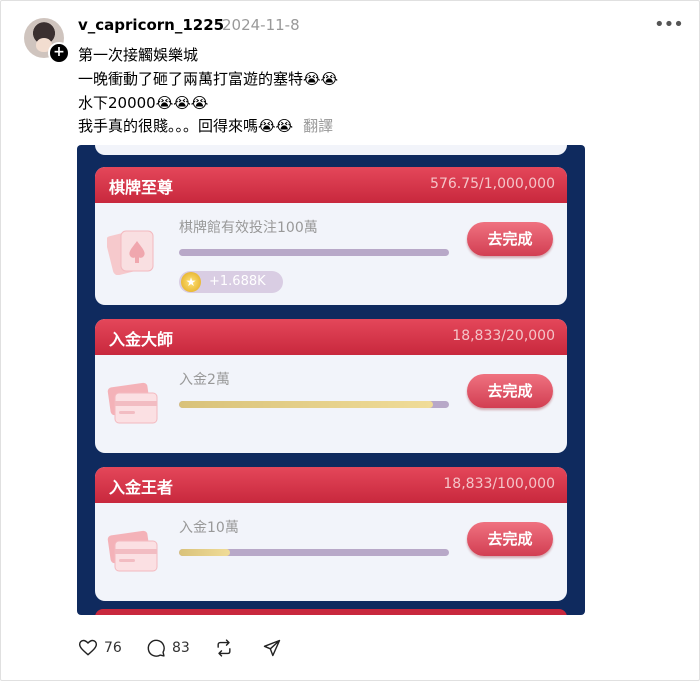 The image size is (700, 681). Describe the element at coordinates (88, 647) in the screenshot. I see `heart-icon` at that location.